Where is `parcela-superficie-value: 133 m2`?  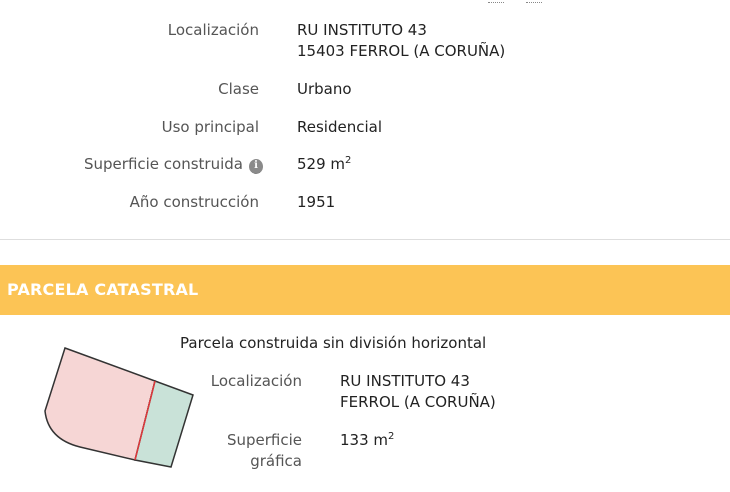 parcela-superficie-value: 133 m2 is located at coordinates (367, 440).